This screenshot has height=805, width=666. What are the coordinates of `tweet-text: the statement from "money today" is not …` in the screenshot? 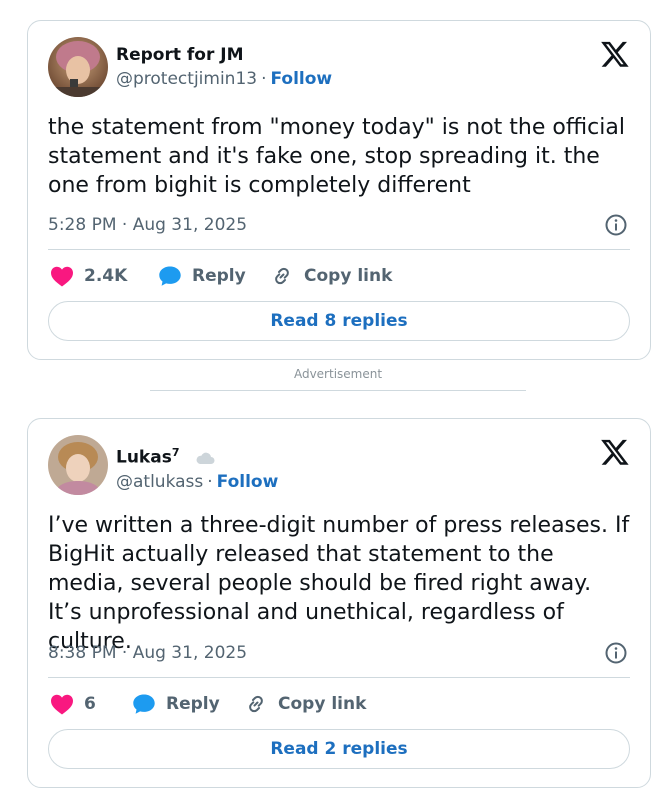 It's located at (336, 156).